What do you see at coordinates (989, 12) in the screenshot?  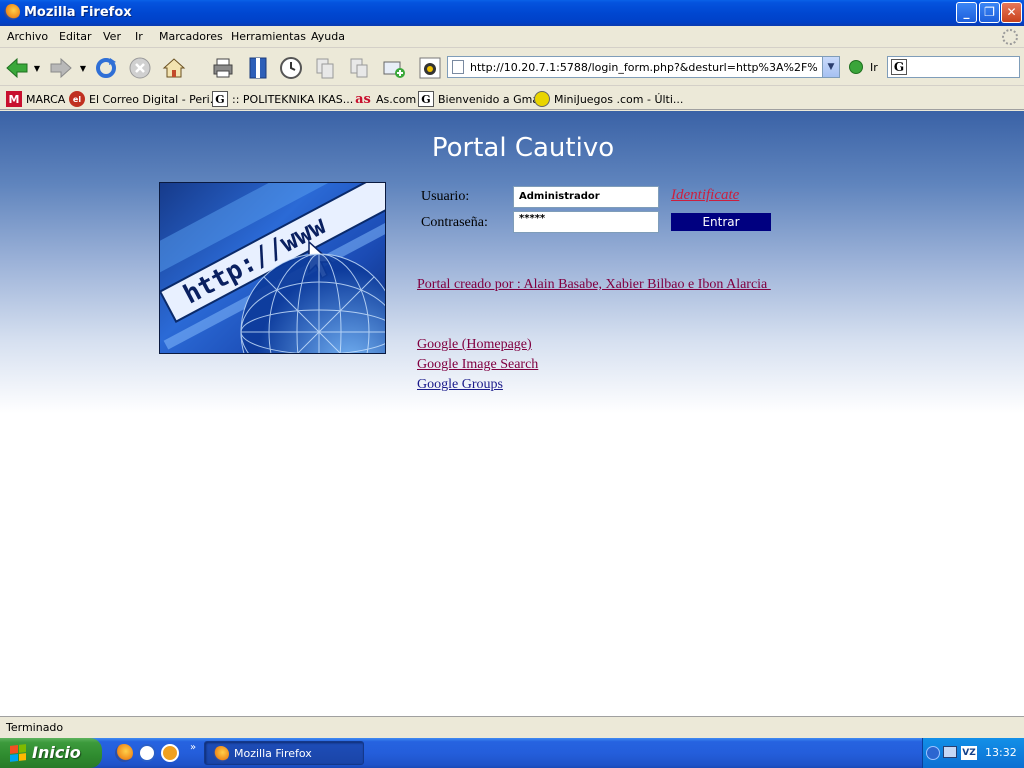 I see `maximize-button: ❐` at bounding box center [989, 12].